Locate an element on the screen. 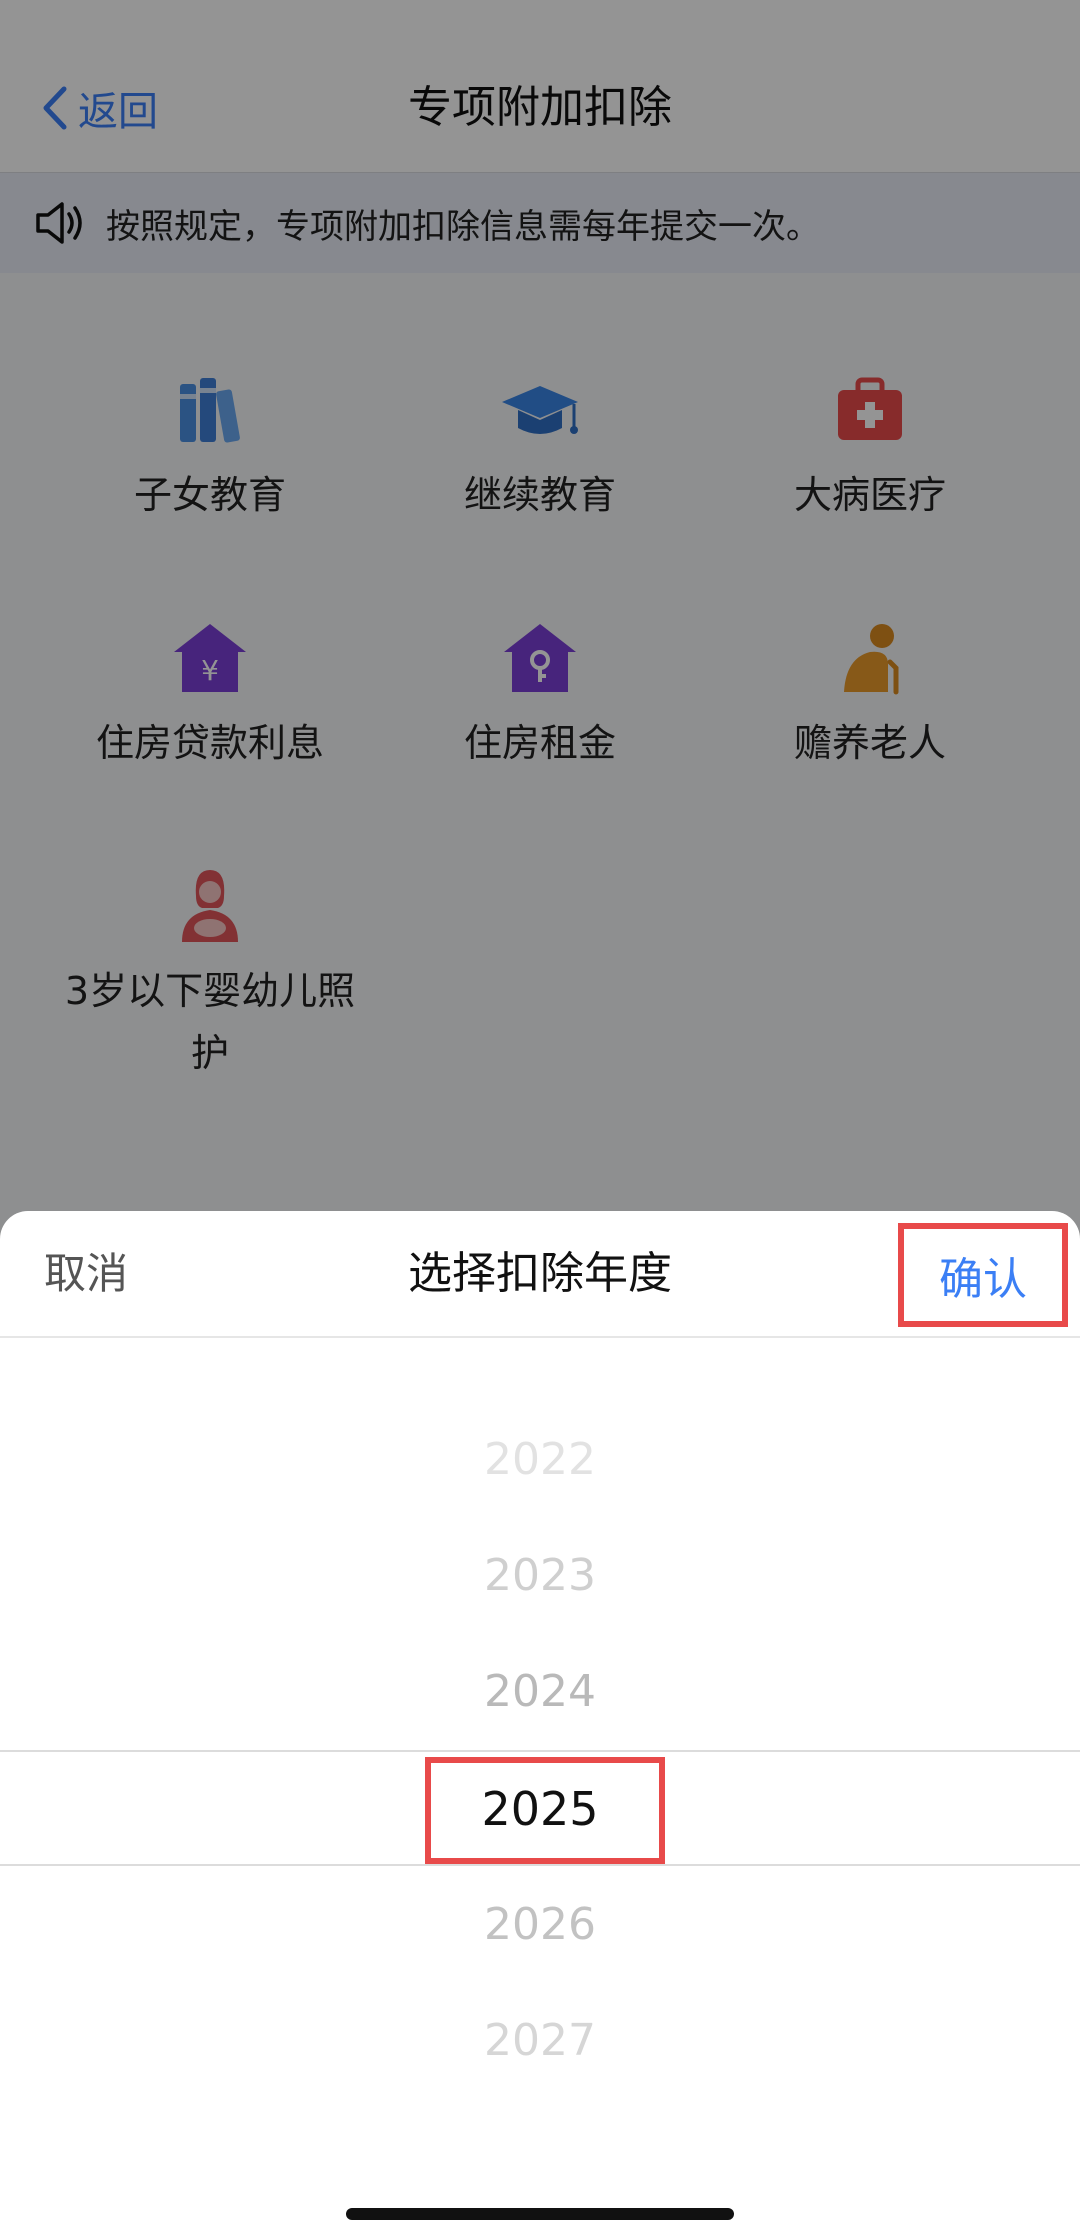  picker-option: 2026 is located at coordinates (540, 1925).